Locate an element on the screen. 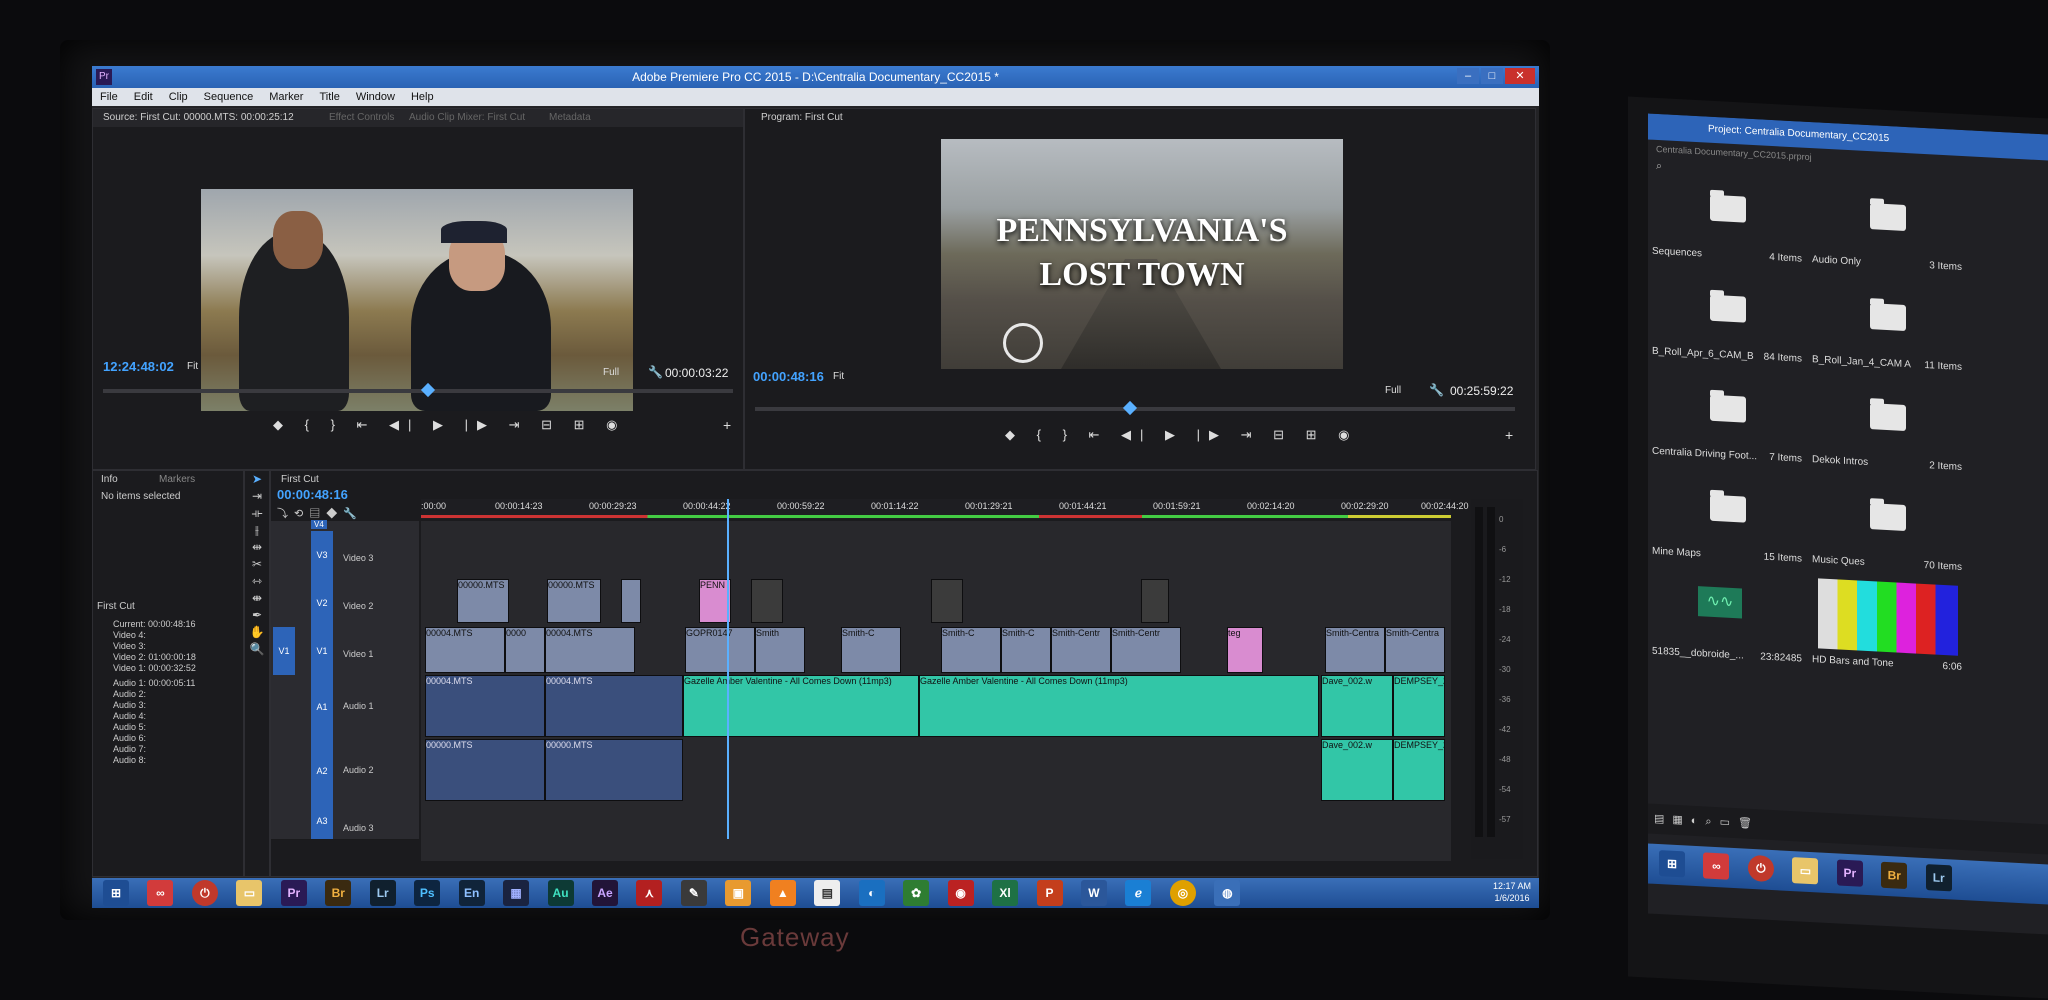  track-id: V4 is located at coordinates (319, 524).